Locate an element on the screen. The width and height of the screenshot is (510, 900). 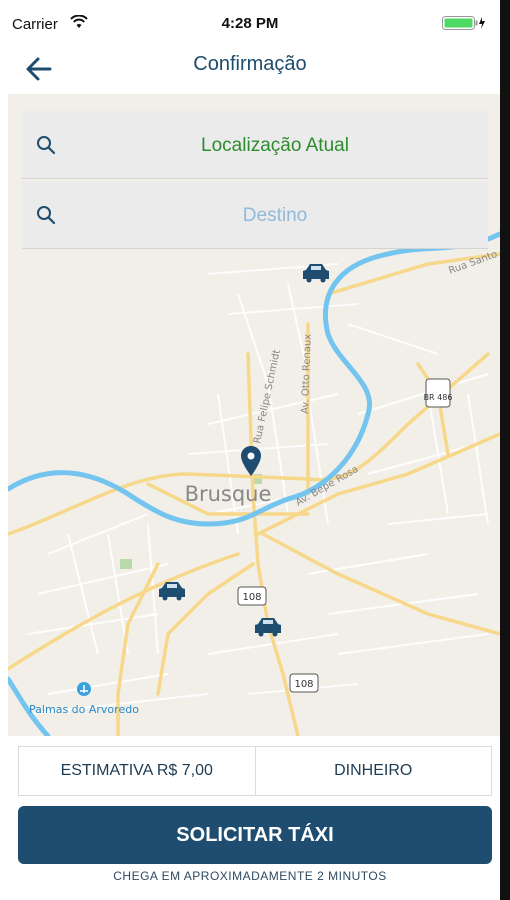
eta-text: CHEGA EM APROXIMADAMENTE 2 MINUTOS is located at coordinates (250, 876).